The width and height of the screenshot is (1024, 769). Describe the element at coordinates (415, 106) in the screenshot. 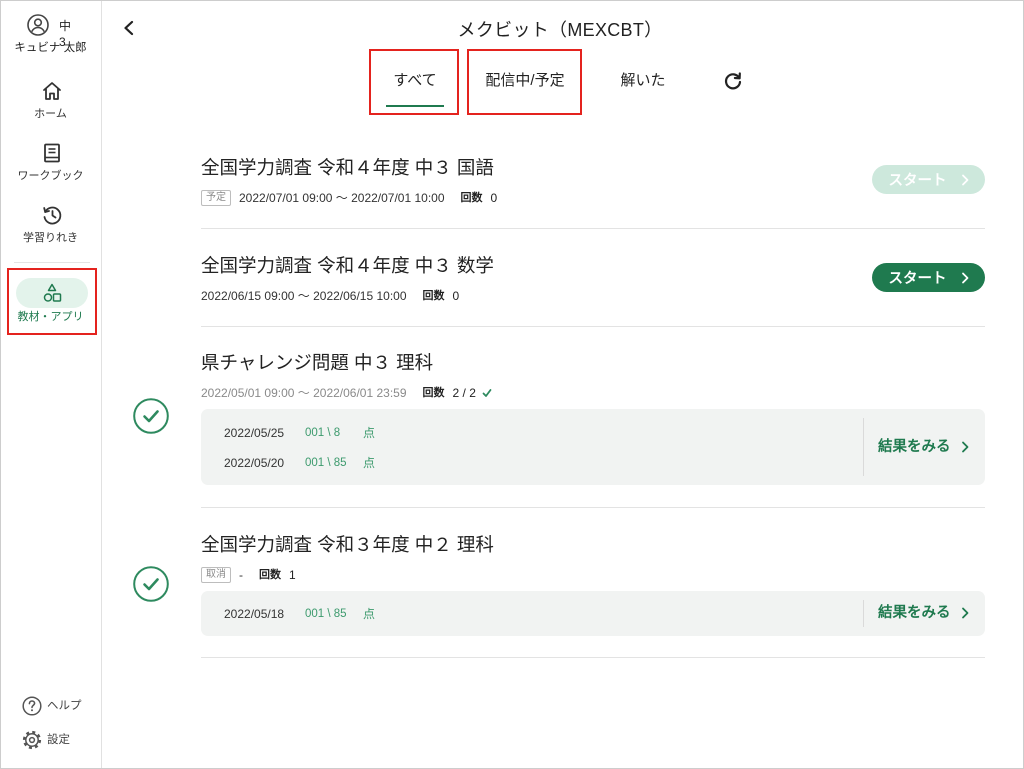

I see `active-tab-underline` at that location.